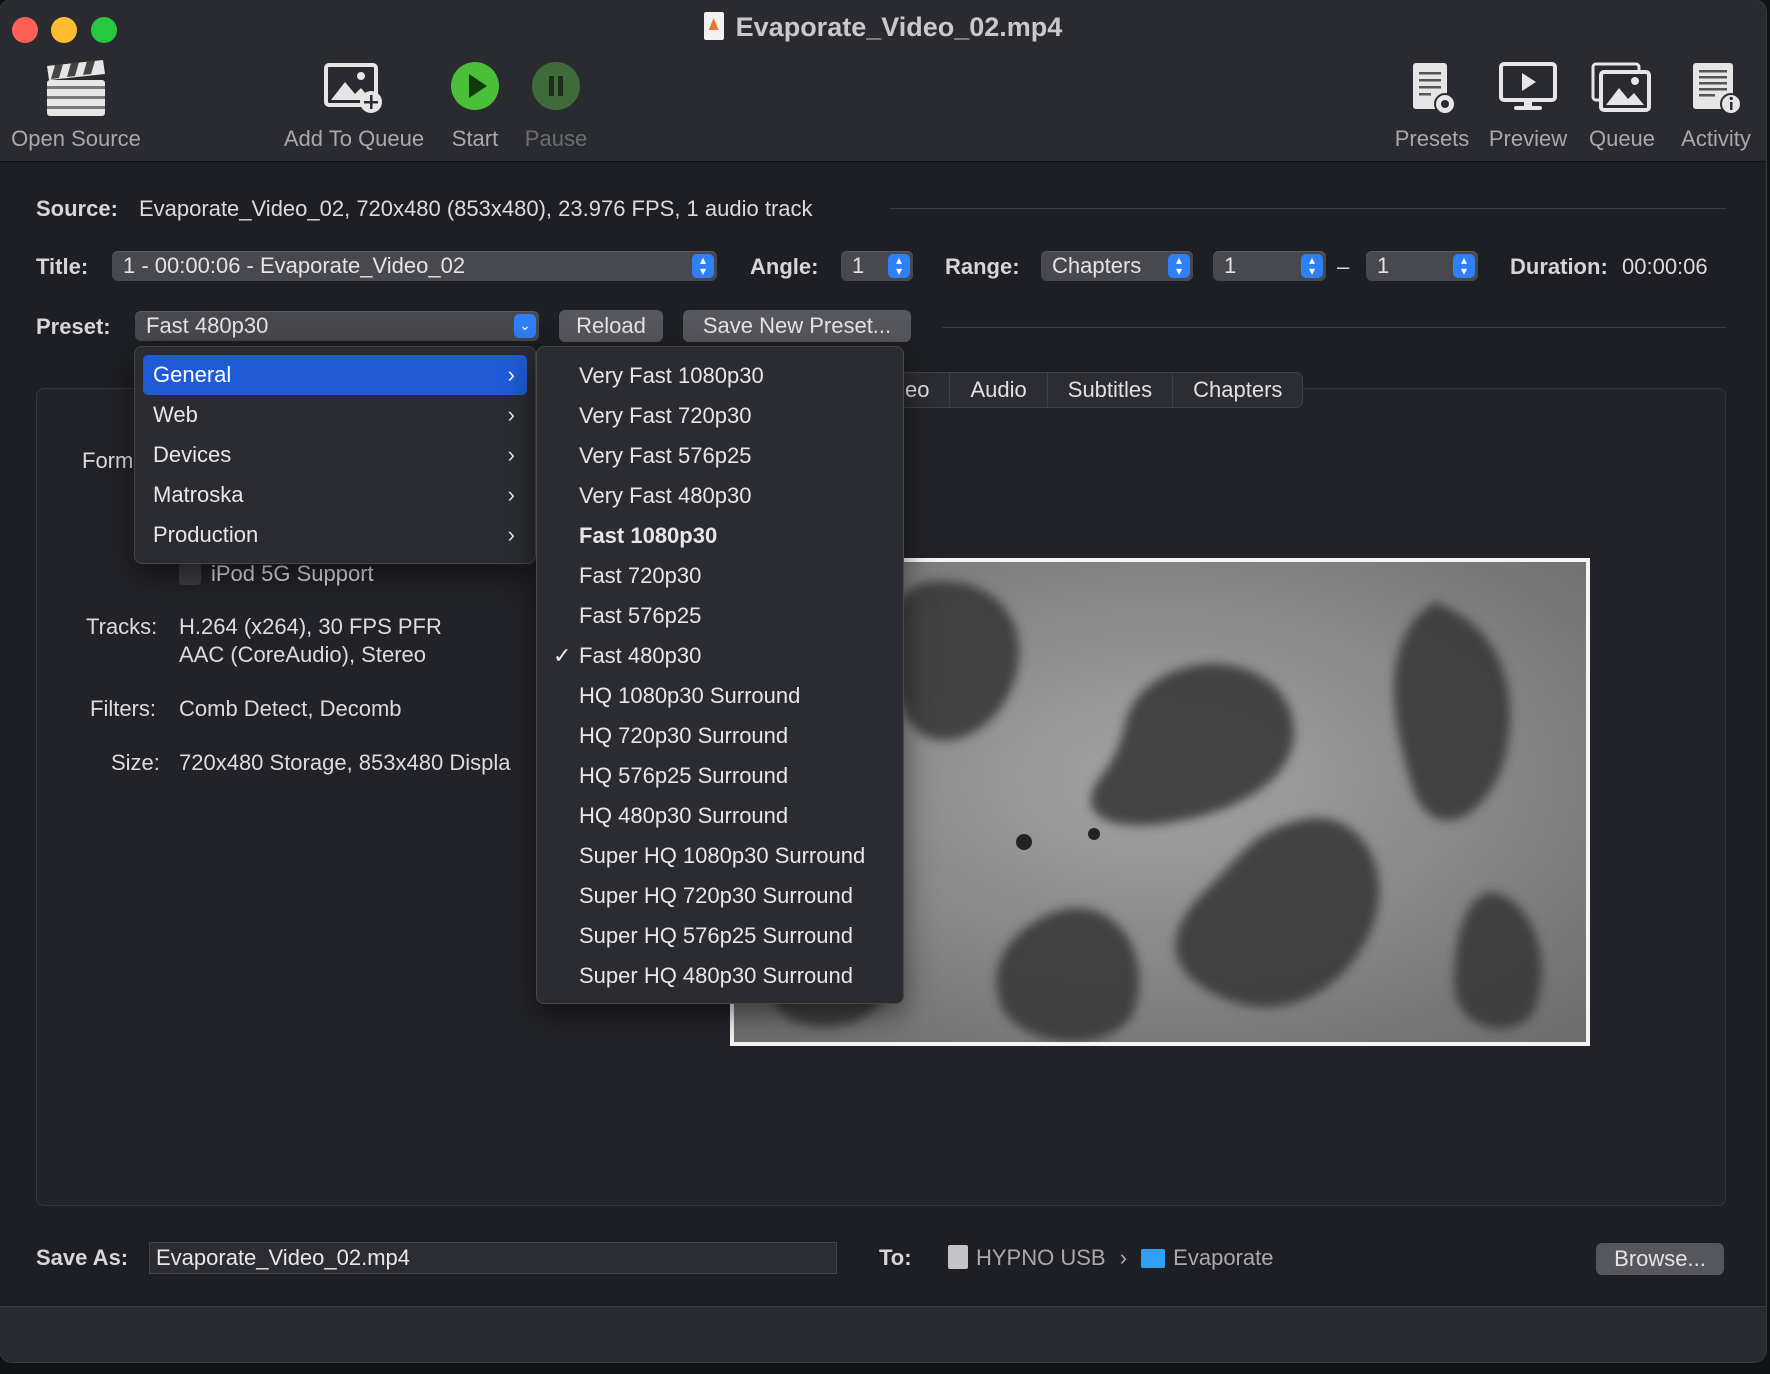 This screenshot has height=1374, width=1770. I want to click on presets-label: Presets, so click(1432, 138).